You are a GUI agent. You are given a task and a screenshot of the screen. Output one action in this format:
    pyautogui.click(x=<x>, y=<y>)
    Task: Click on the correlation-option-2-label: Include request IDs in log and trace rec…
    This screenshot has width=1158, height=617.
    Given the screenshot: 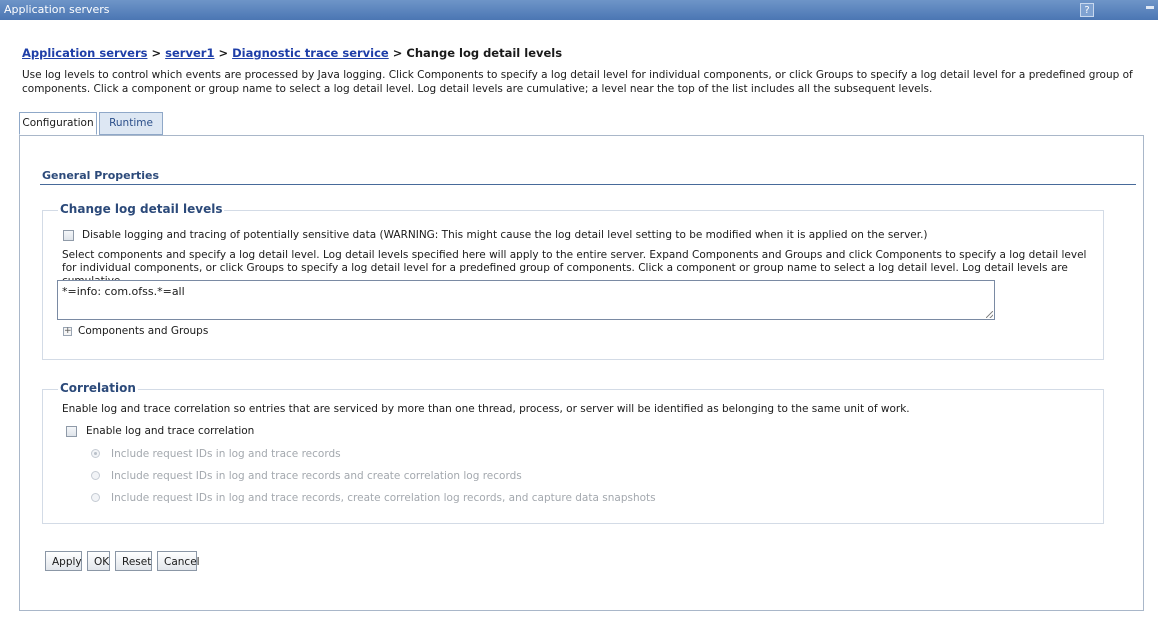 What is the action you would take?
    pyautogui.click(x=316, y=476)
    